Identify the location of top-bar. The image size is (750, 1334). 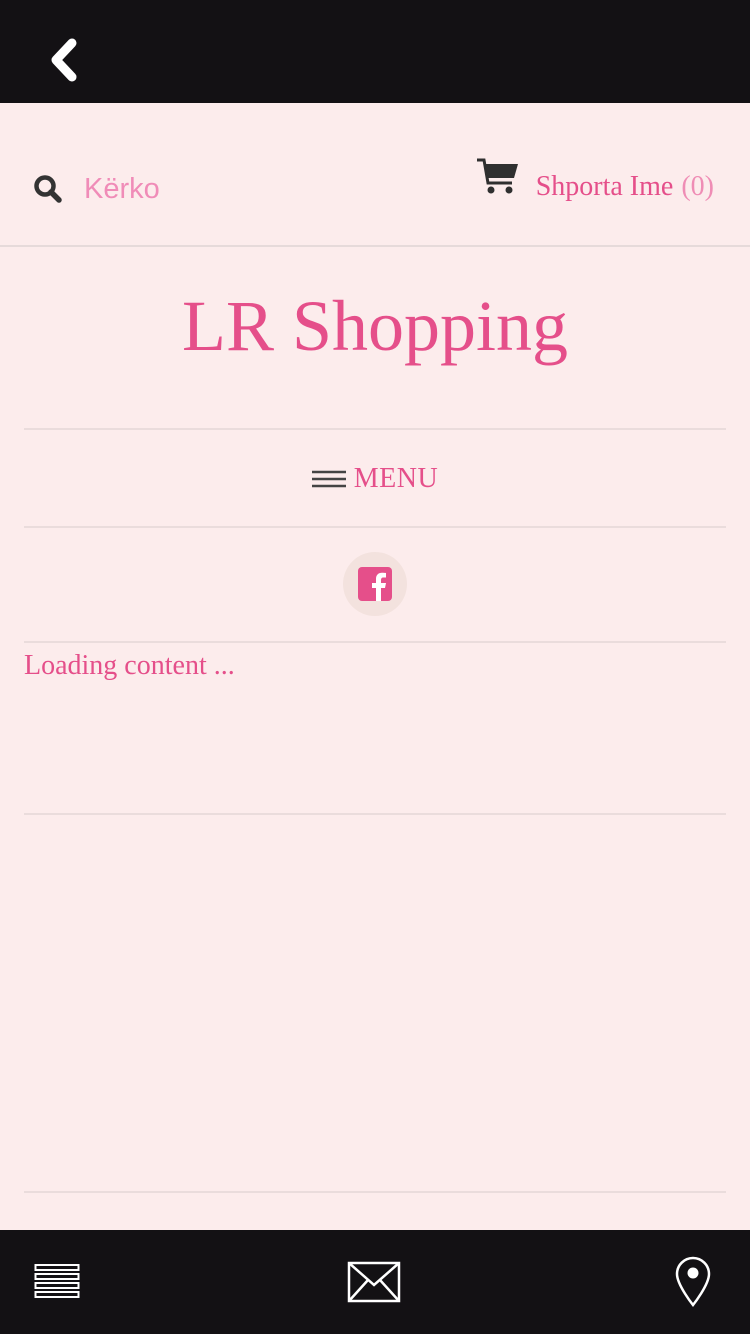
(375, 51).